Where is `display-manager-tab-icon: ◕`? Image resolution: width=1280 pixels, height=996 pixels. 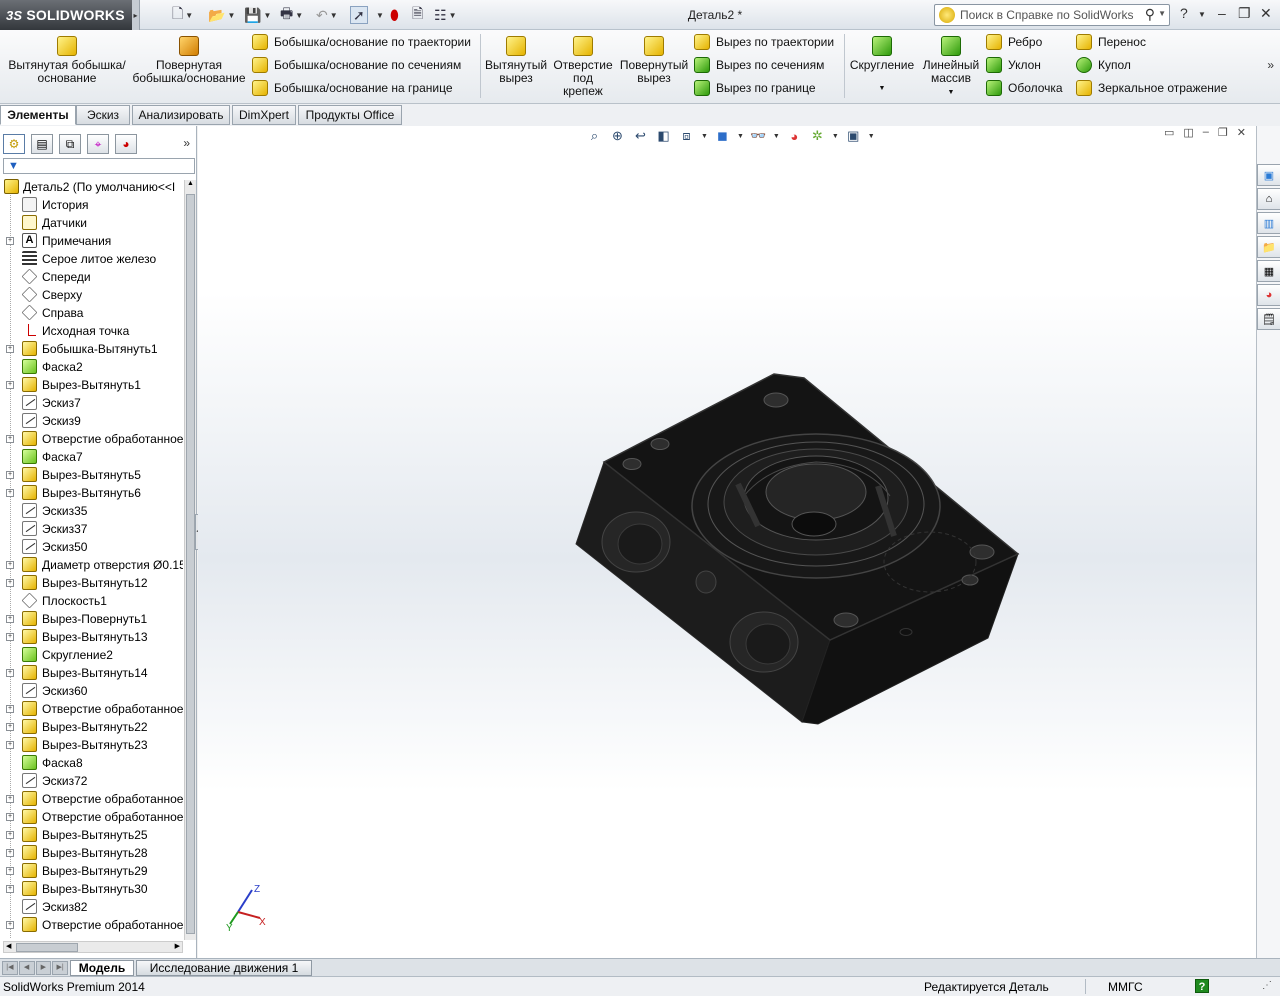 display-manager-tab-icon: ◕ is located at coordinates (126, 144).